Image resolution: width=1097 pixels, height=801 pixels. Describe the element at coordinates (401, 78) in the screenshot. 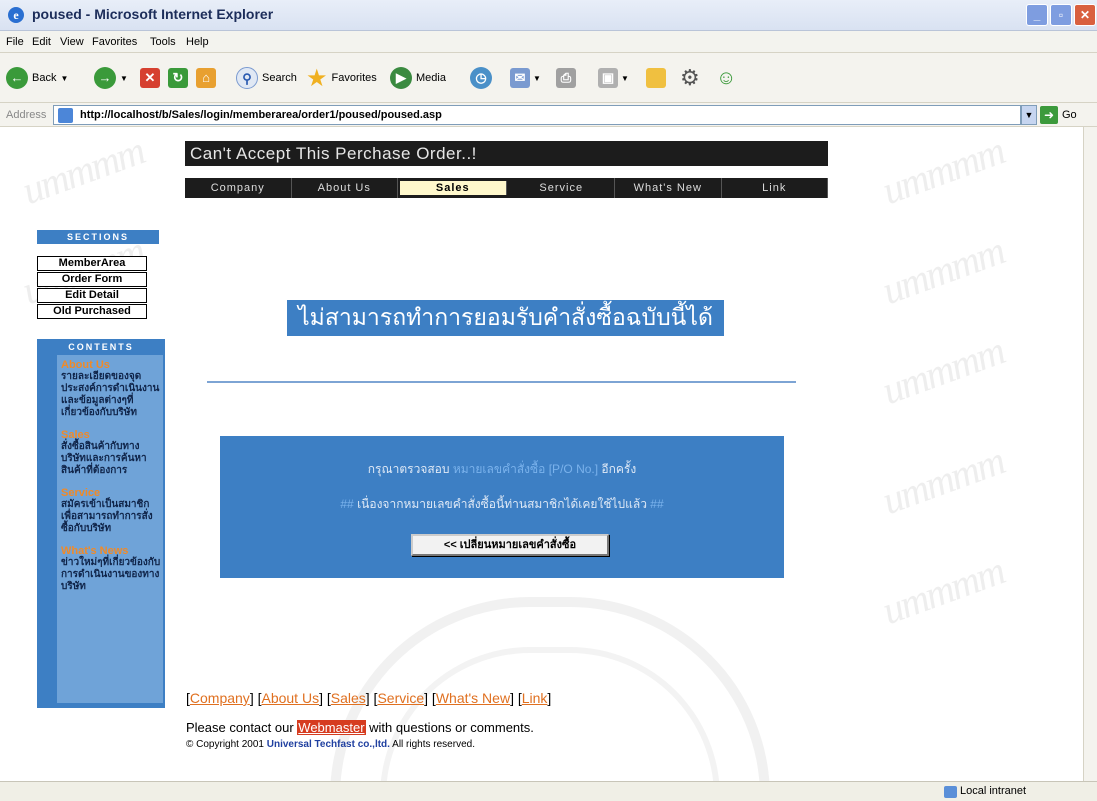

I see `media-icon: ▶` at that location.